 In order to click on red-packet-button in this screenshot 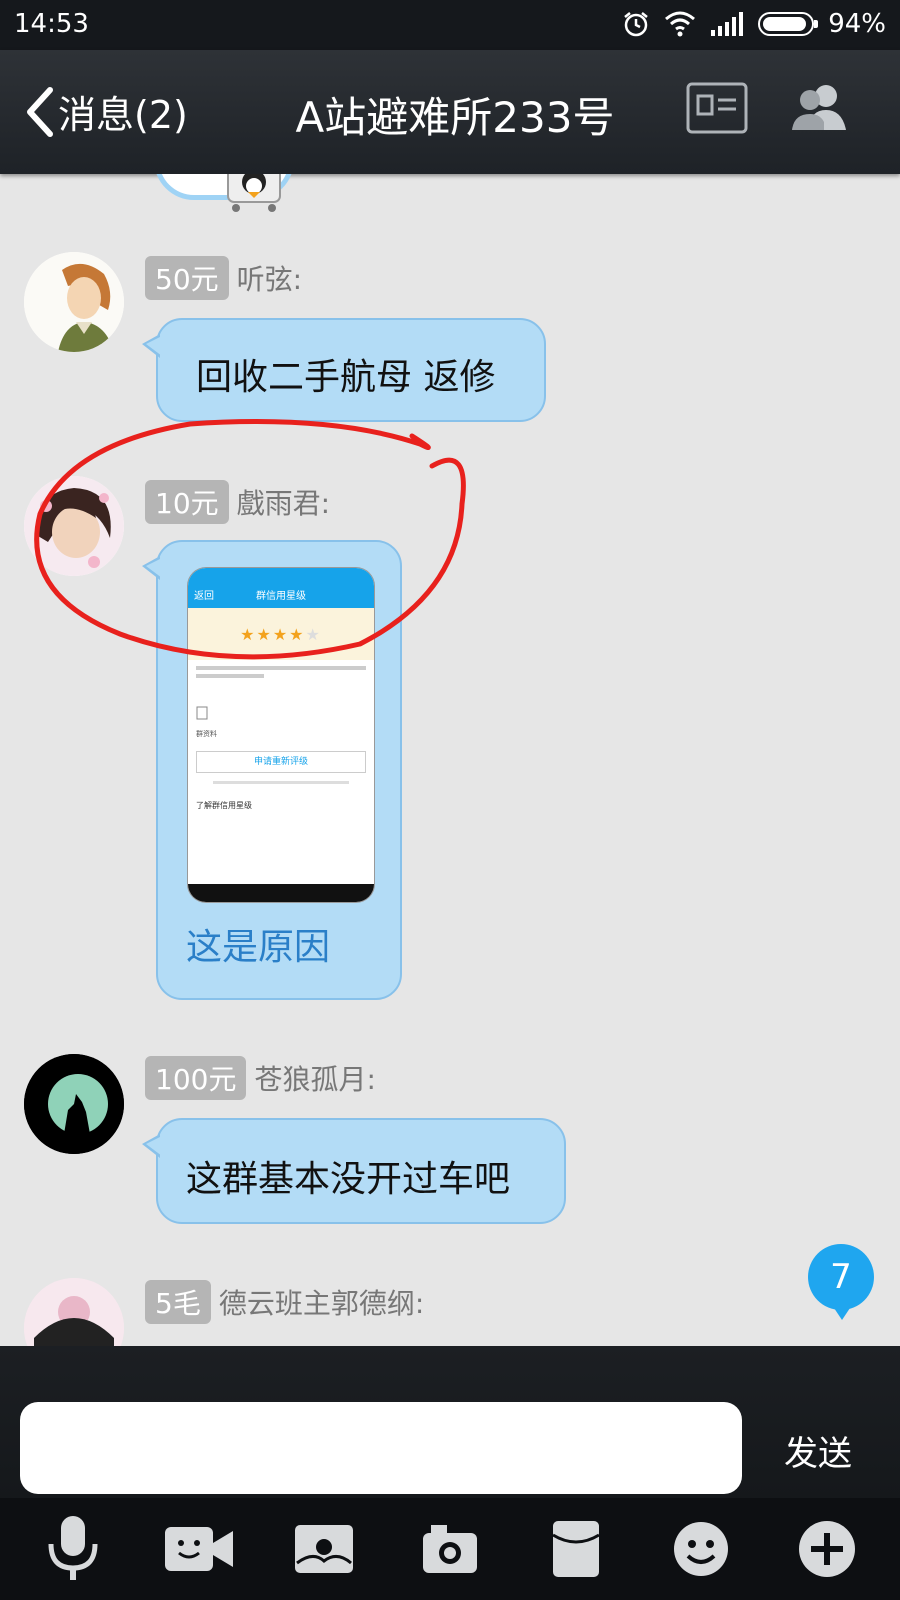, I will do `click(576, 1549)`.